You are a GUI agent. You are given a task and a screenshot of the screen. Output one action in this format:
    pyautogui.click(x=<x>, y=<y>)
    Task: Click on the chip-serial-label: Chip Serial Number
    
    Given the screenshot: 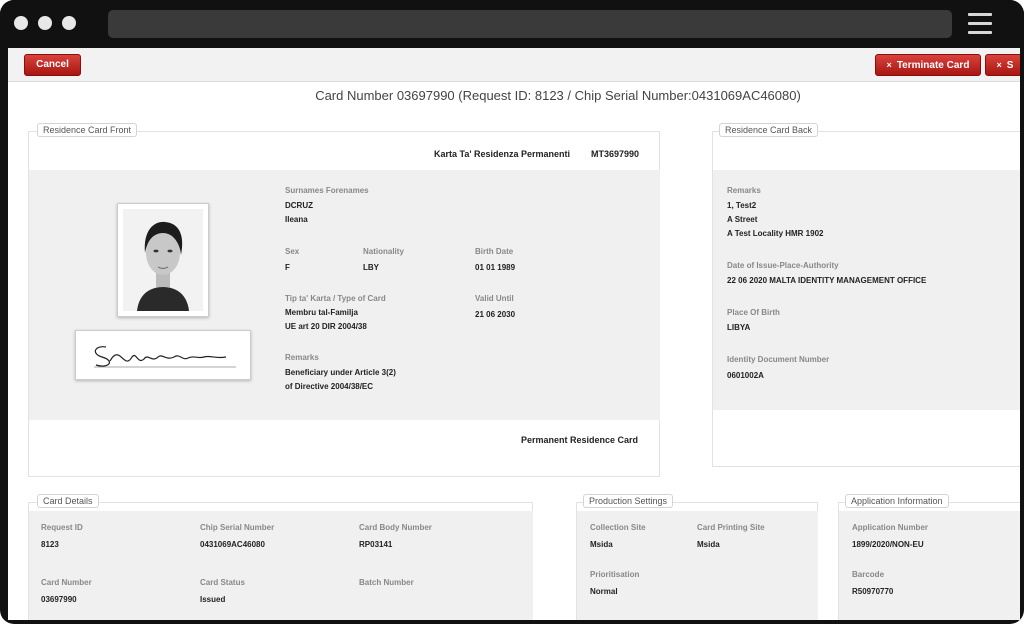 What is the action you would take?
    pyautogui.click(x=237, y=527)
    